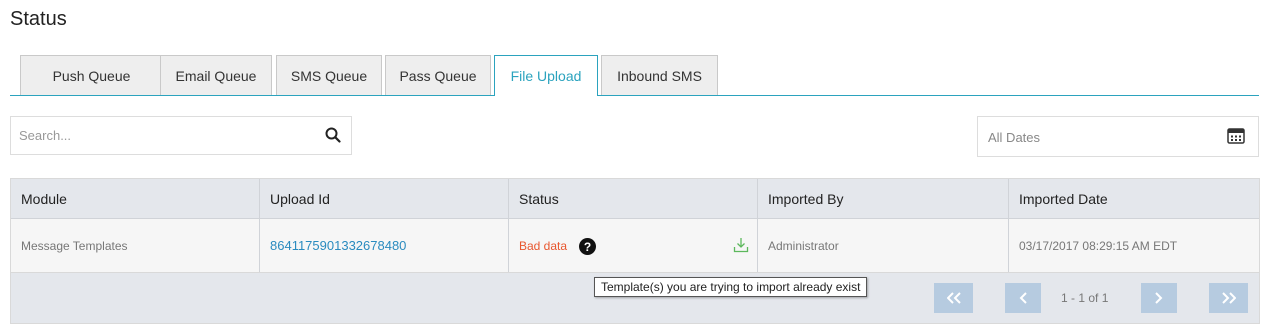  What do you see at coordinates (883, 198) in the screenshot?
I see `column-header-imported-by: Imported By` at bounding box center [883, 198].